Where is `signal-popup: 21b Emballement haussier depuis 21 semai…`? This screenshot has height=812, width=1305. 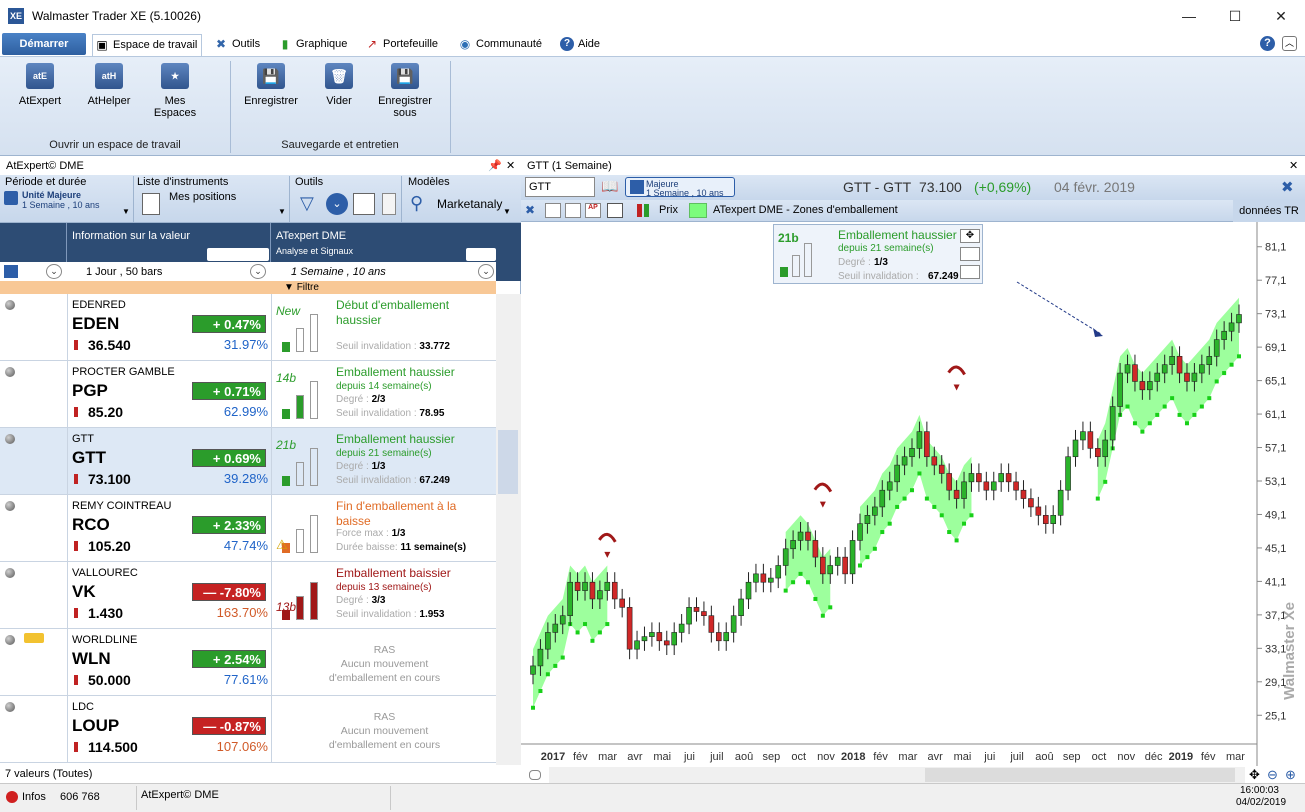 signal-popup: 21b Emballement haussier depuis 21 semai… is located at coordinates (878, 254).